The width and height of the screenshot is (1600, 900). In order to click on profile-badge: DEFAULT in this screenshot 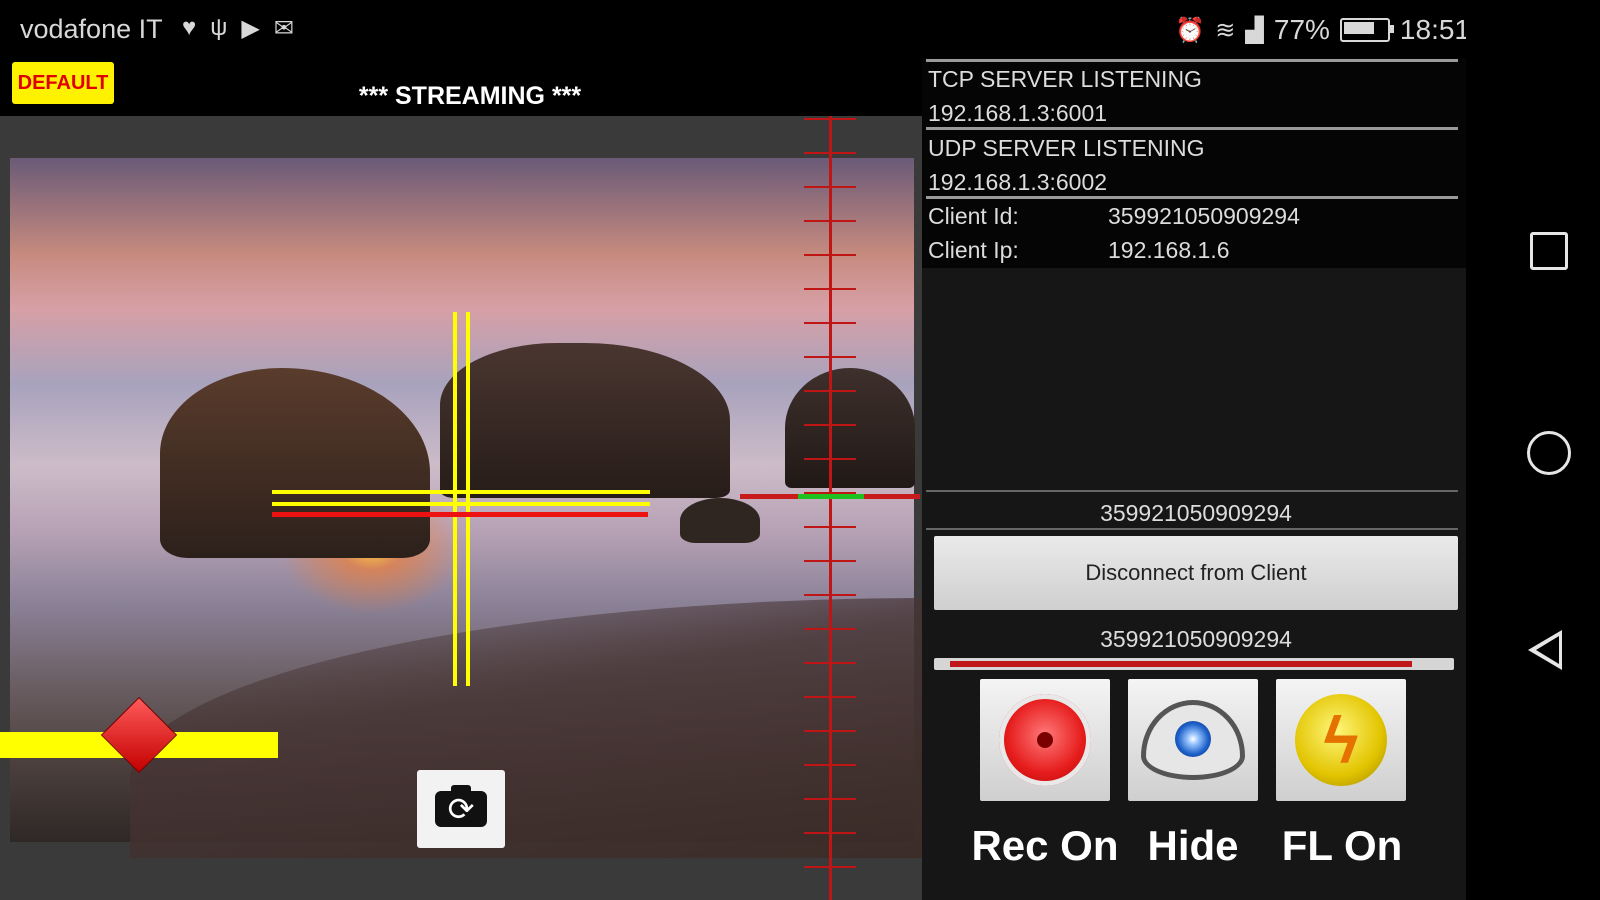, I will do `click(63, 83)`.